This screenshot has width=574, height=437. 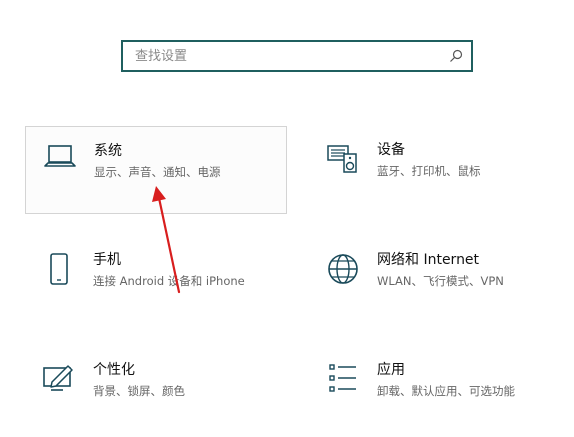 What do you see at coordinates (59, 272) in the screenshot?
I see `phone-icon` at bounding box center [59, 272].